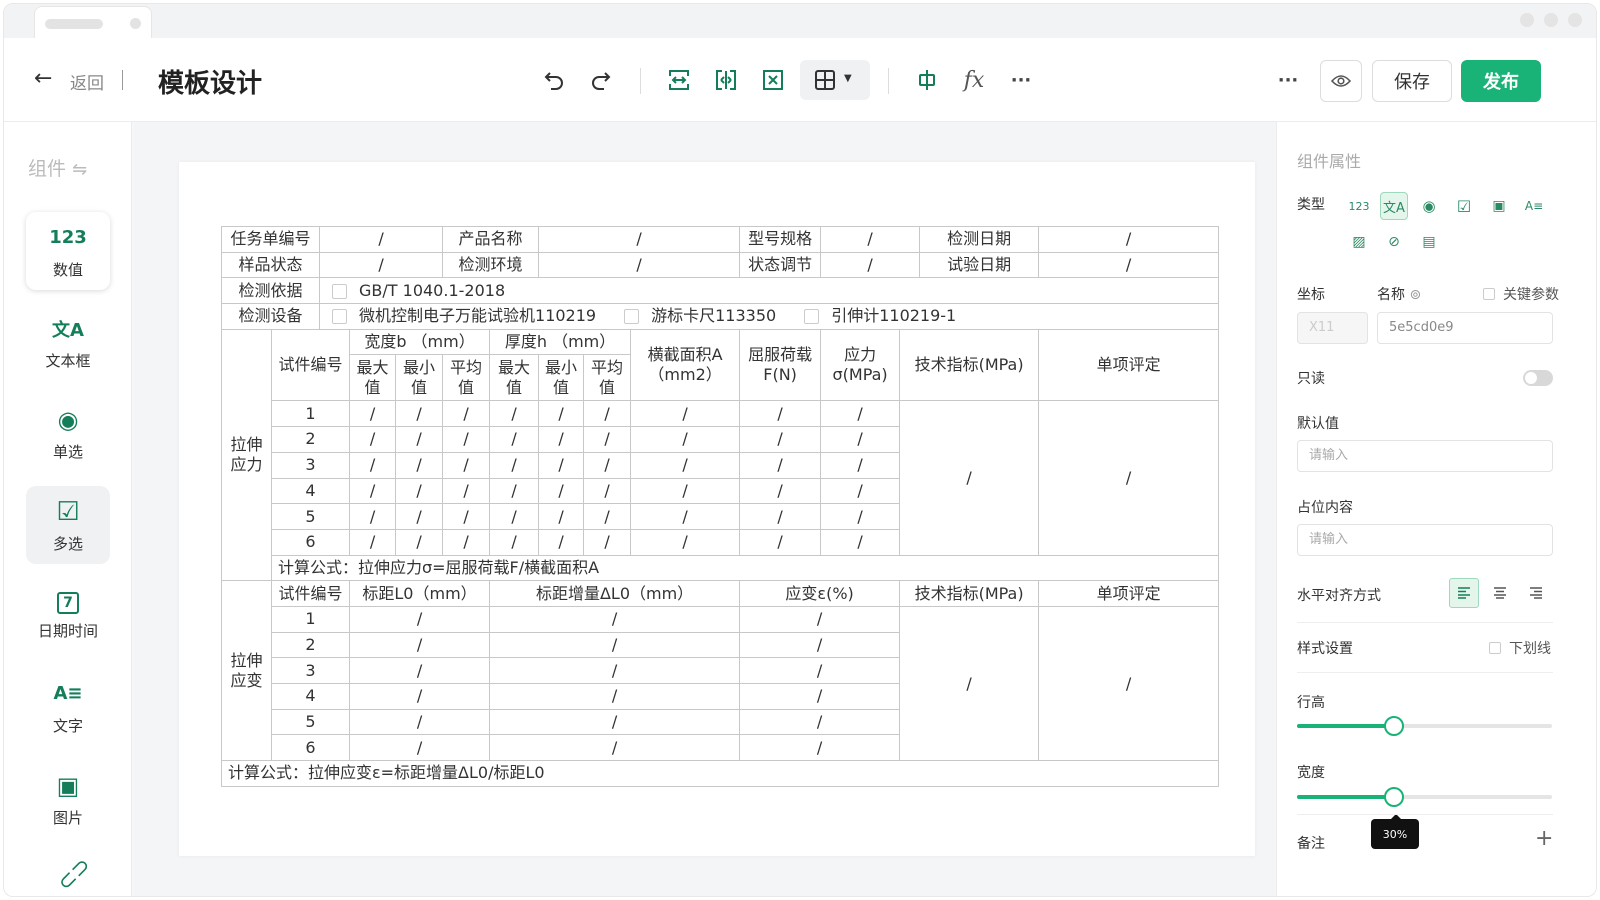  Describe the element at coordinates (1021, 80) in the screenshot. I see `more-icon: ···` at that location.